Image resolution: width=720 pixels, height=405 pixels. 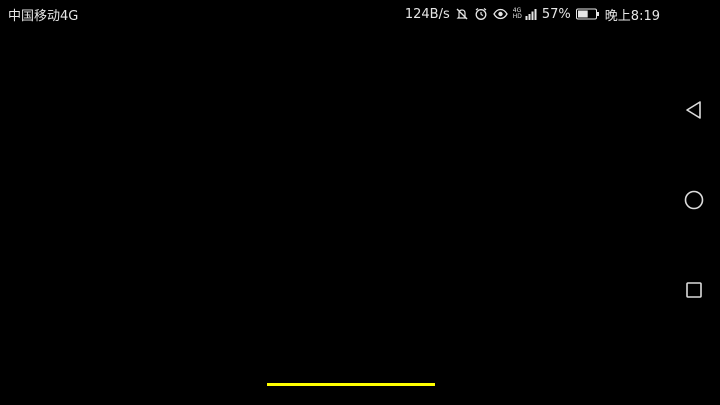 I want to click on battery-percent: 57%, so click(x=556, y=14).